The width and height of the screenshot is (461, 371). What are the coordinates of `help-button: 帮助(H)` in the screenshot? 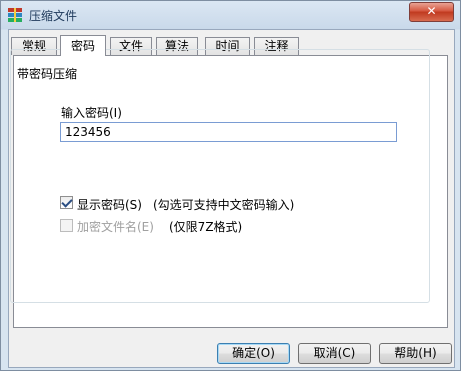 It's located at (415, 353).